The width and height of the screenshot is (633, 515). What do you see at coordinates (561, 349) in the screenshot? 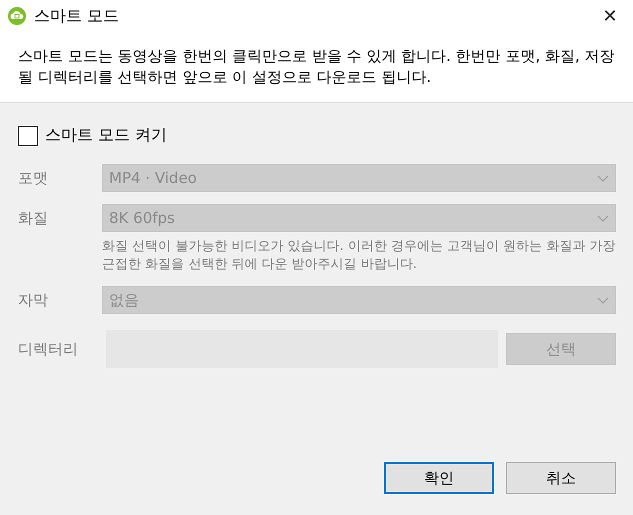
I see `browse-button: 선택` at bounding box center [561, 349].